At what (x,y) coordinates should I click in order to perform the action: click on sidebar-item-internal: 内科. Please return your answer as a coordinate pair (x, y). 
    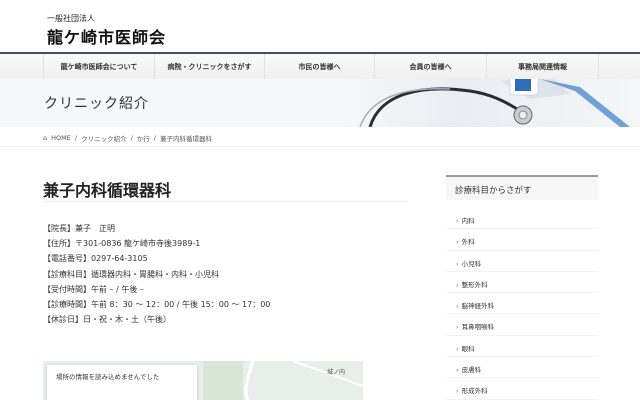
    Looking at the image, I should click on (522, 219).